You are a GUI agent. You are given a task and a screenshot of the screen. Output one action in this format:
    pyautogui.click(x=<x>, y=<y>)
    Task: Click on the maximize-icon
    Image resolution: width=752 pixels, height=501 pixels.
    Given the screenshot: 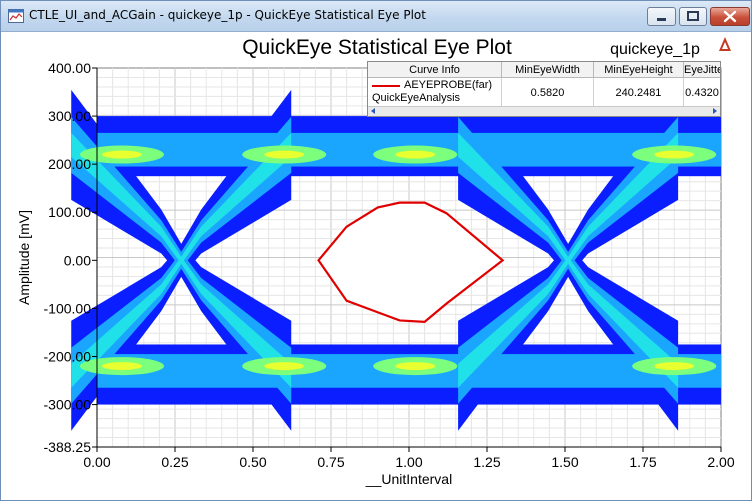 What is the action you would take?
    pyautogui.click(x=693, y=16)
    